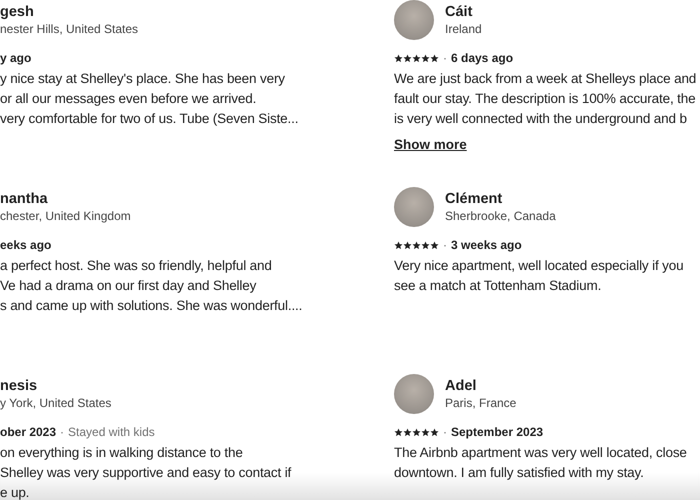  What do you see at coordinates (16, 58) in the screenshot?
I see `review-date: y ago` at bounding box center [16, 58].